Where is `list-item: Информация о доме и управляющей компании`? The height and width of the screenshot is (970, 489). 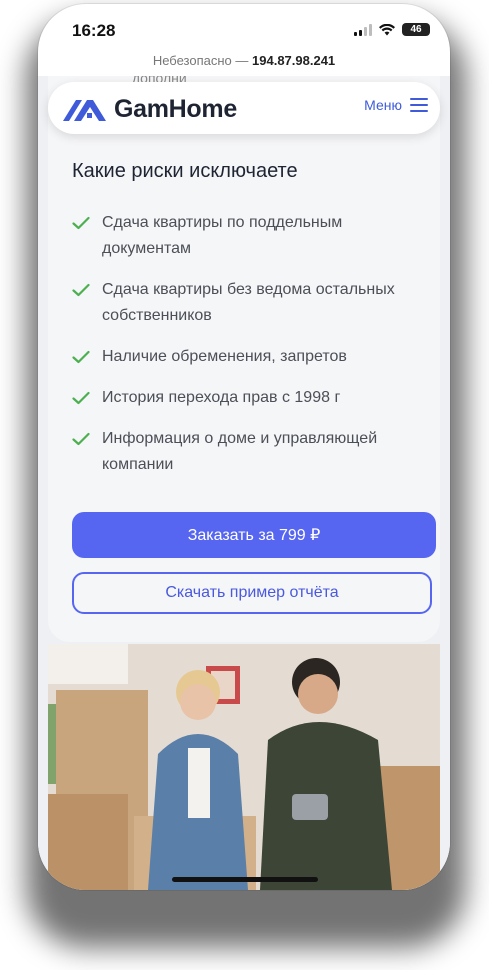
list-item: Информация о доме и управляющей компании is located at coordinates (242, 452).